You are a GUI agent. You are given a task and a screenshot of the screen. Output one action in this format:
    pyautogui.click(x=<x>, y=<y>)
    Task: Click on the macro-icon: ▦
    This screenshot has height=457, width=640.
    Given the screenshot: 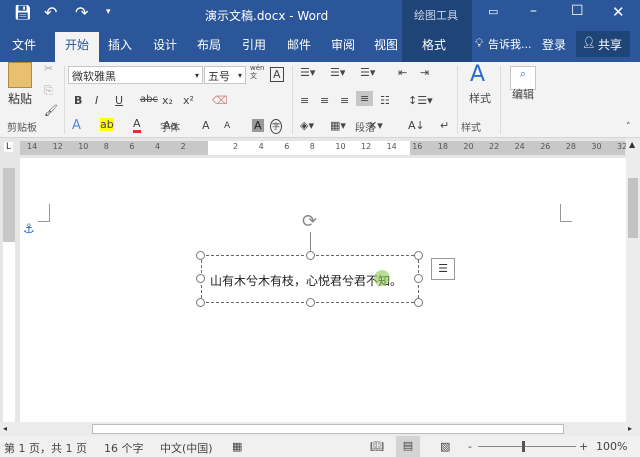 What is the action you would take?
    pyautogui.click(x=237, y=446)
    